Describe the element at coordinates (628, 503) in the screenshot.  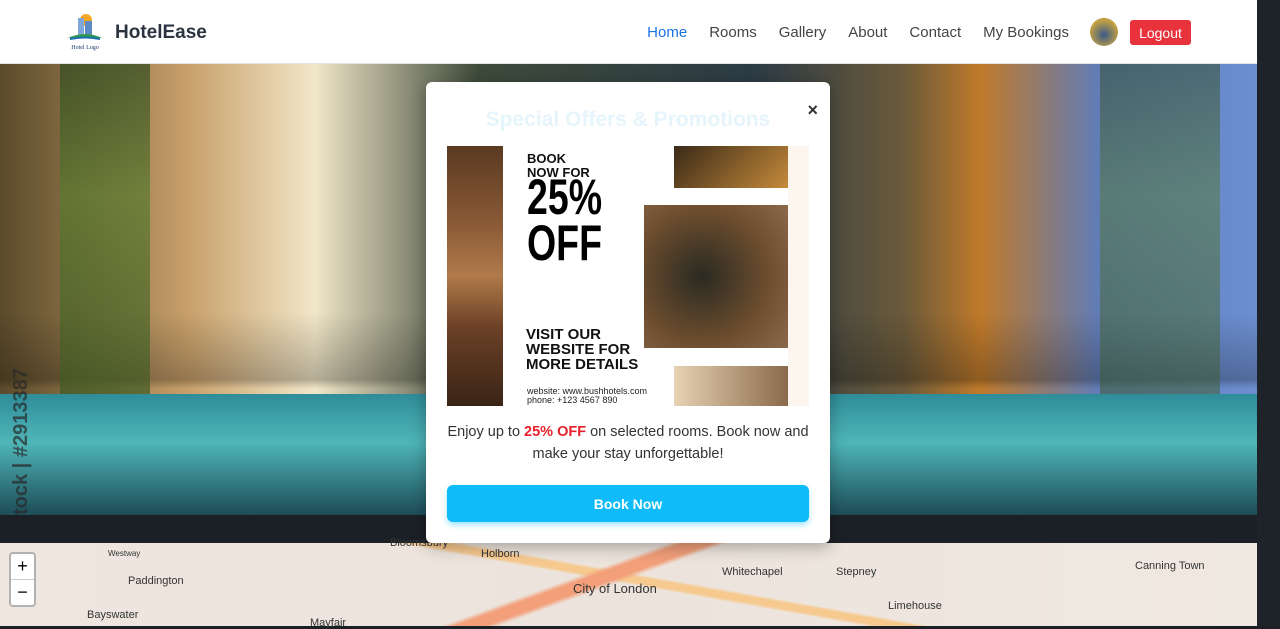
I see `book-now-button: Book Now` at that location.